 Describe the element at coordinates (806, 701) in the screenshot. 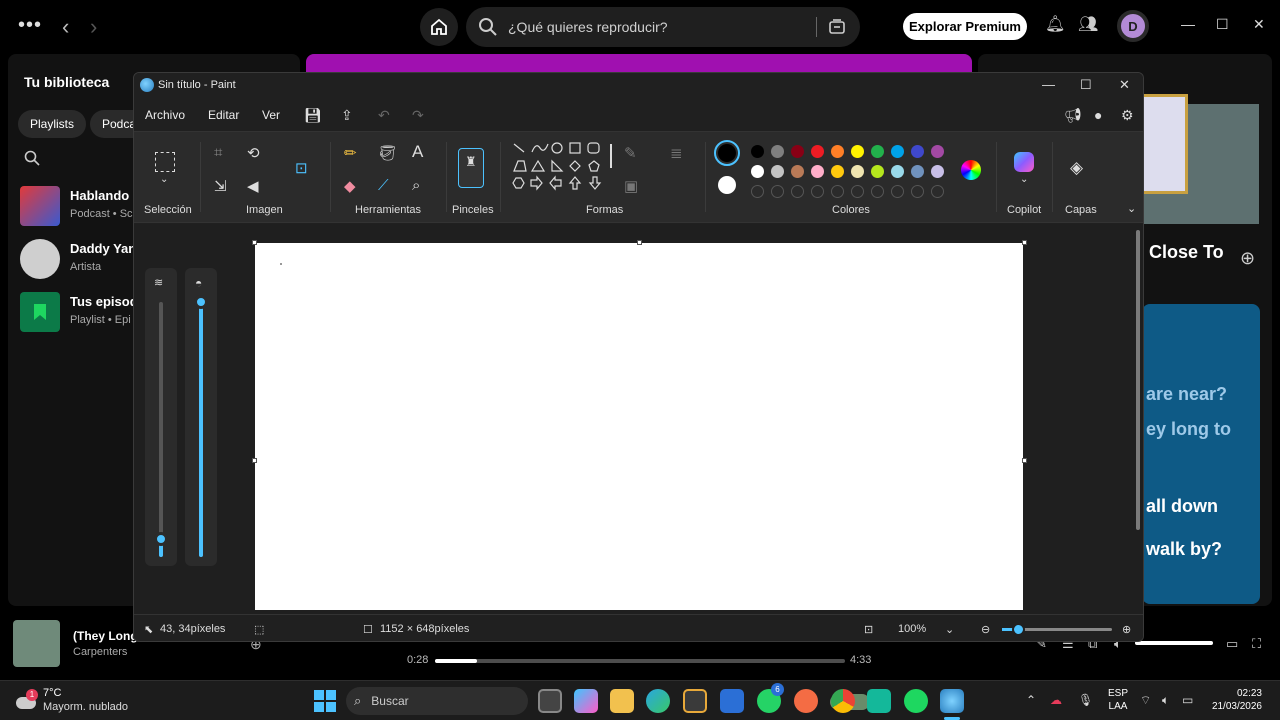

I see `crunchyroll-icon` at that location.